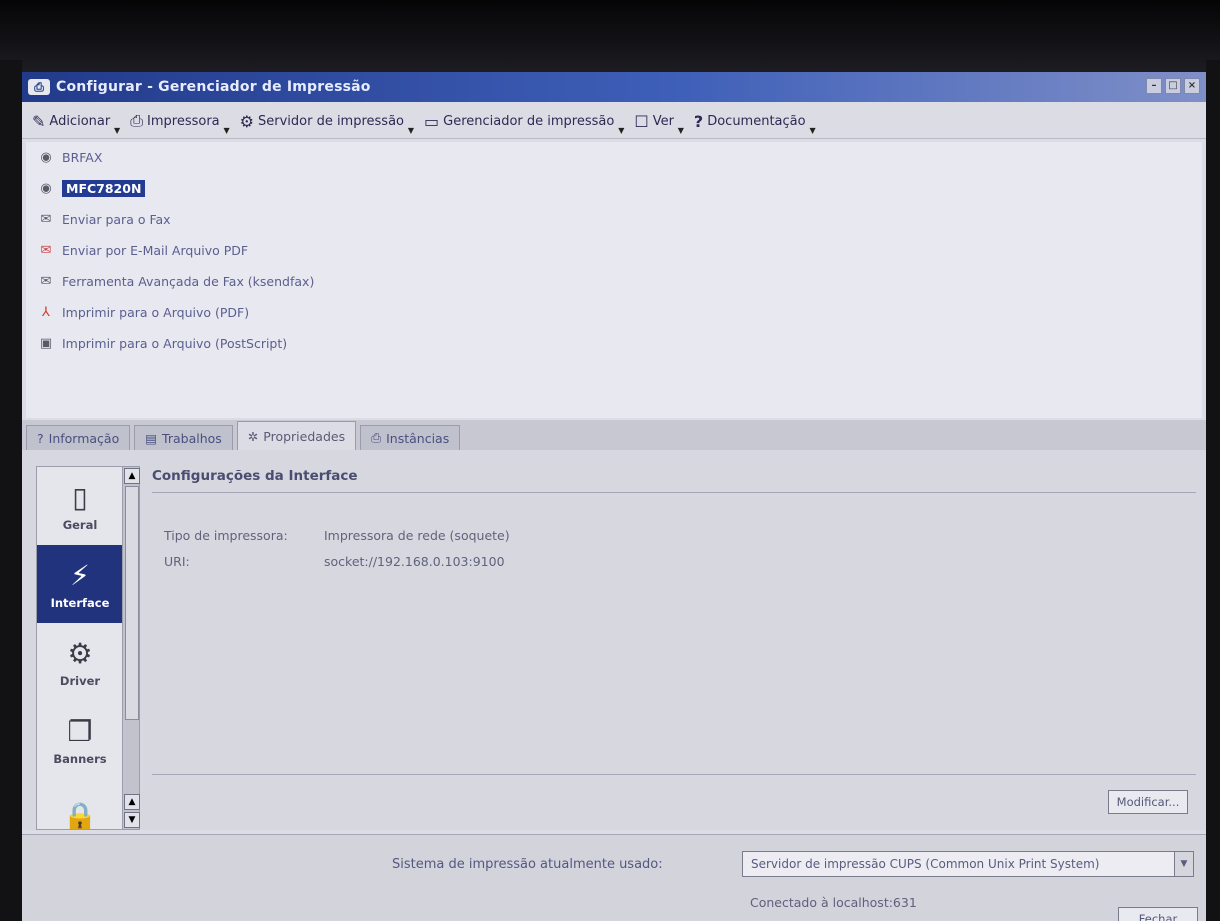  Describe the element at coordinates (46, 250) in the screenshot. I see `email-pdf-icon: ✉` at that location.